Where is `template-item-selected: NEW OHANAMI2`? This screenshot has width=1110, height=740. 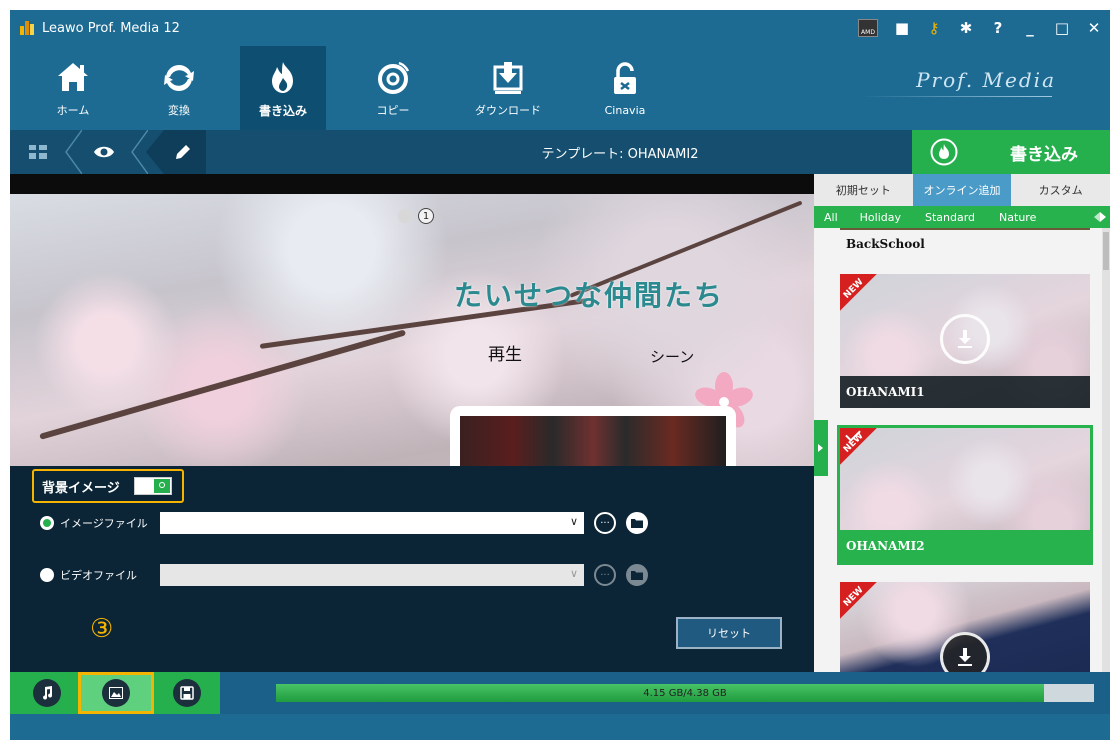 template-item-selected: NEW OHANAMI2 is located at coordinates (965, 495).